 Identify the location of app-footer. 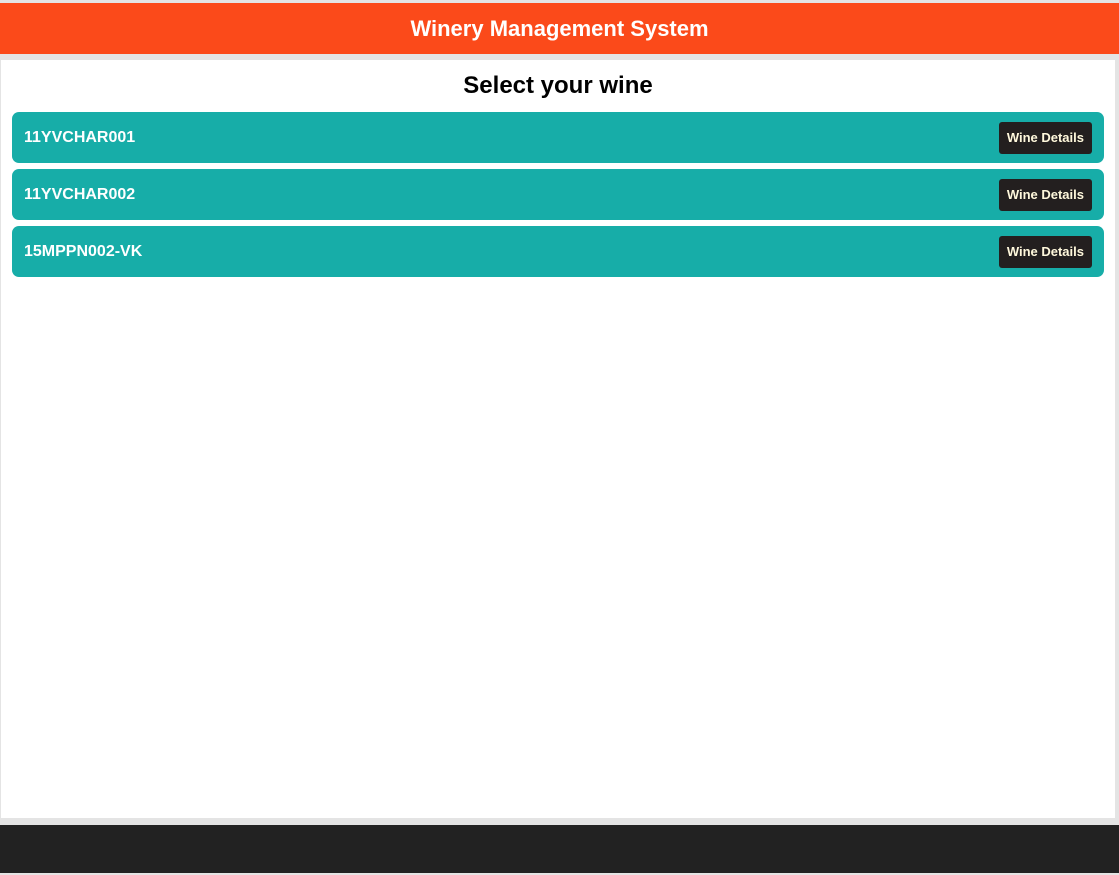
(559, 849).